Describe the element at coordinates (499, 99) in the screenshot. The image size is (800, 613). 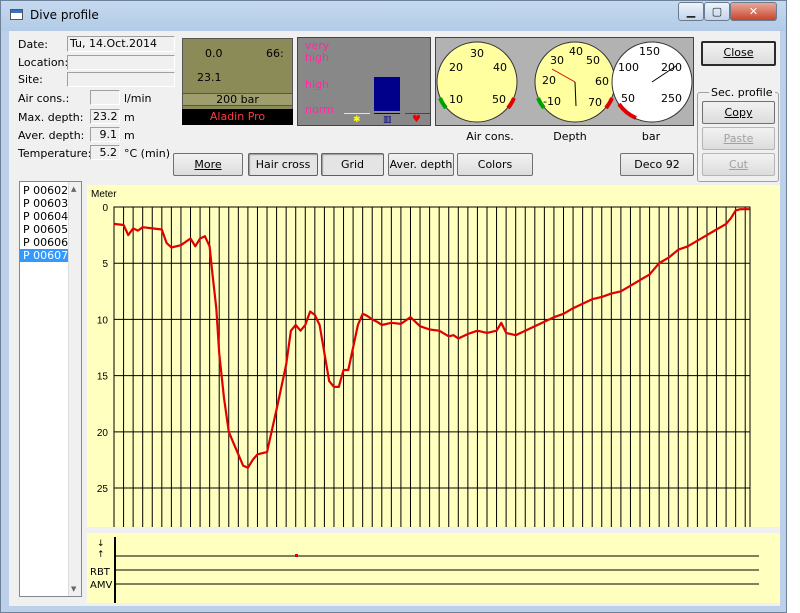
I see `air-cons-tick-4: 50` at that location.